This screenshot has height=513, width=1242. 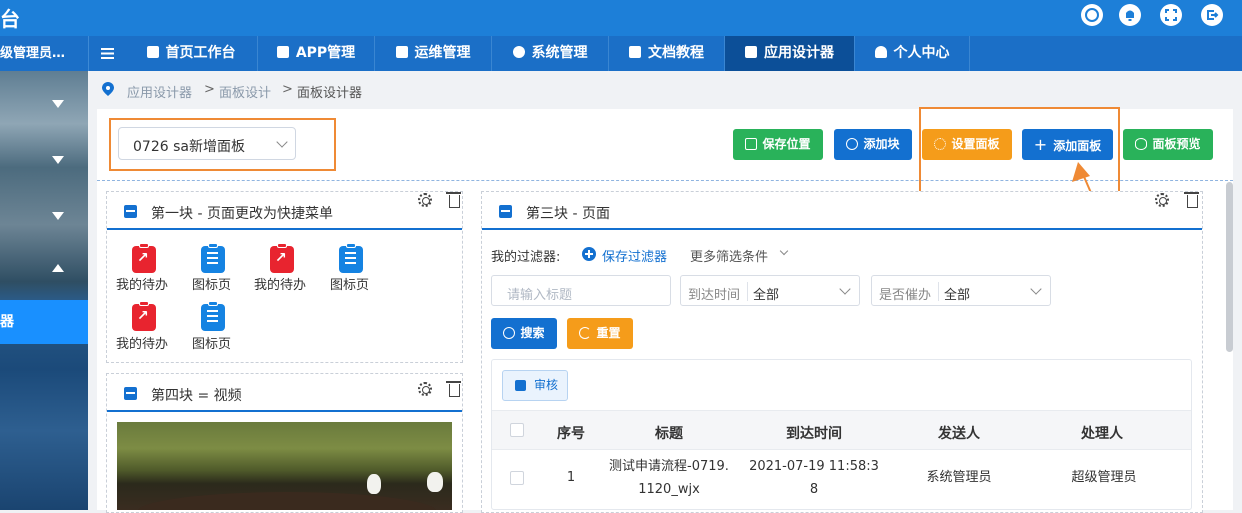 I want to click on select-all-checkbox, so click(x=517, y=430).